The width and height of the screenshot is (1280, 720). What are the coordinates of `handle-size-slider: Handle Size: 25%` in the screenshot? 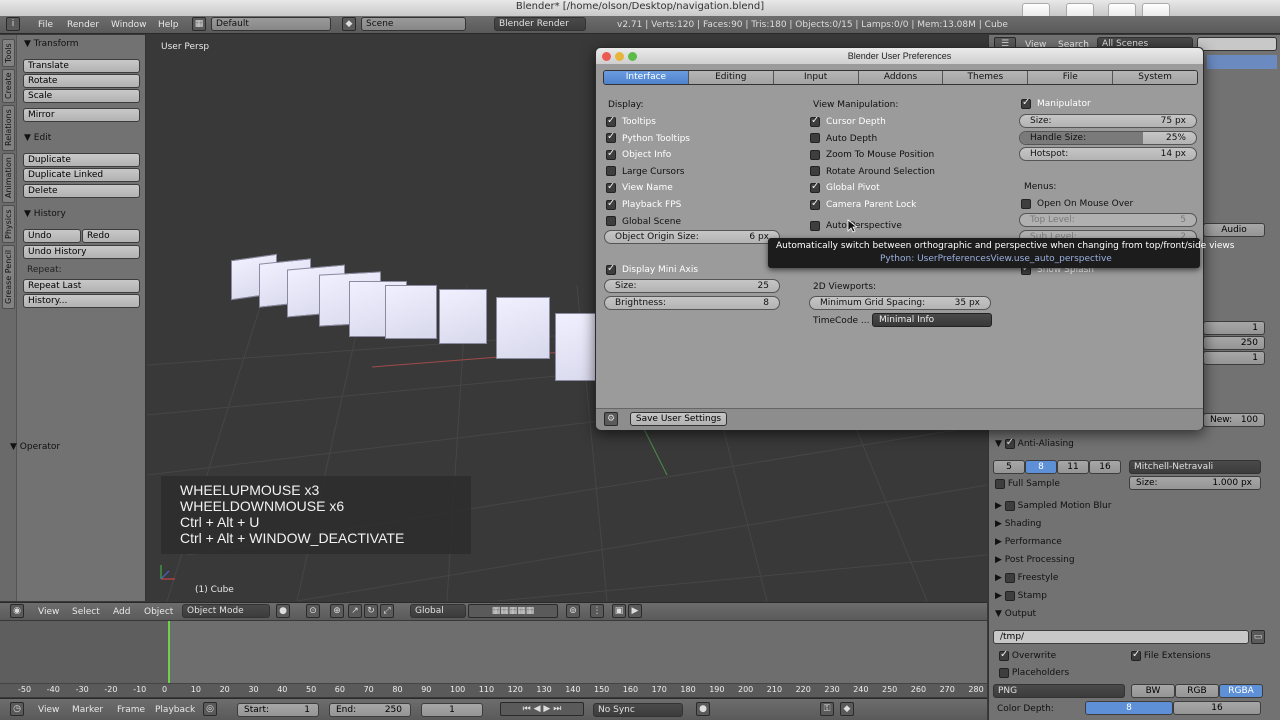 It's located at (1108, 138).